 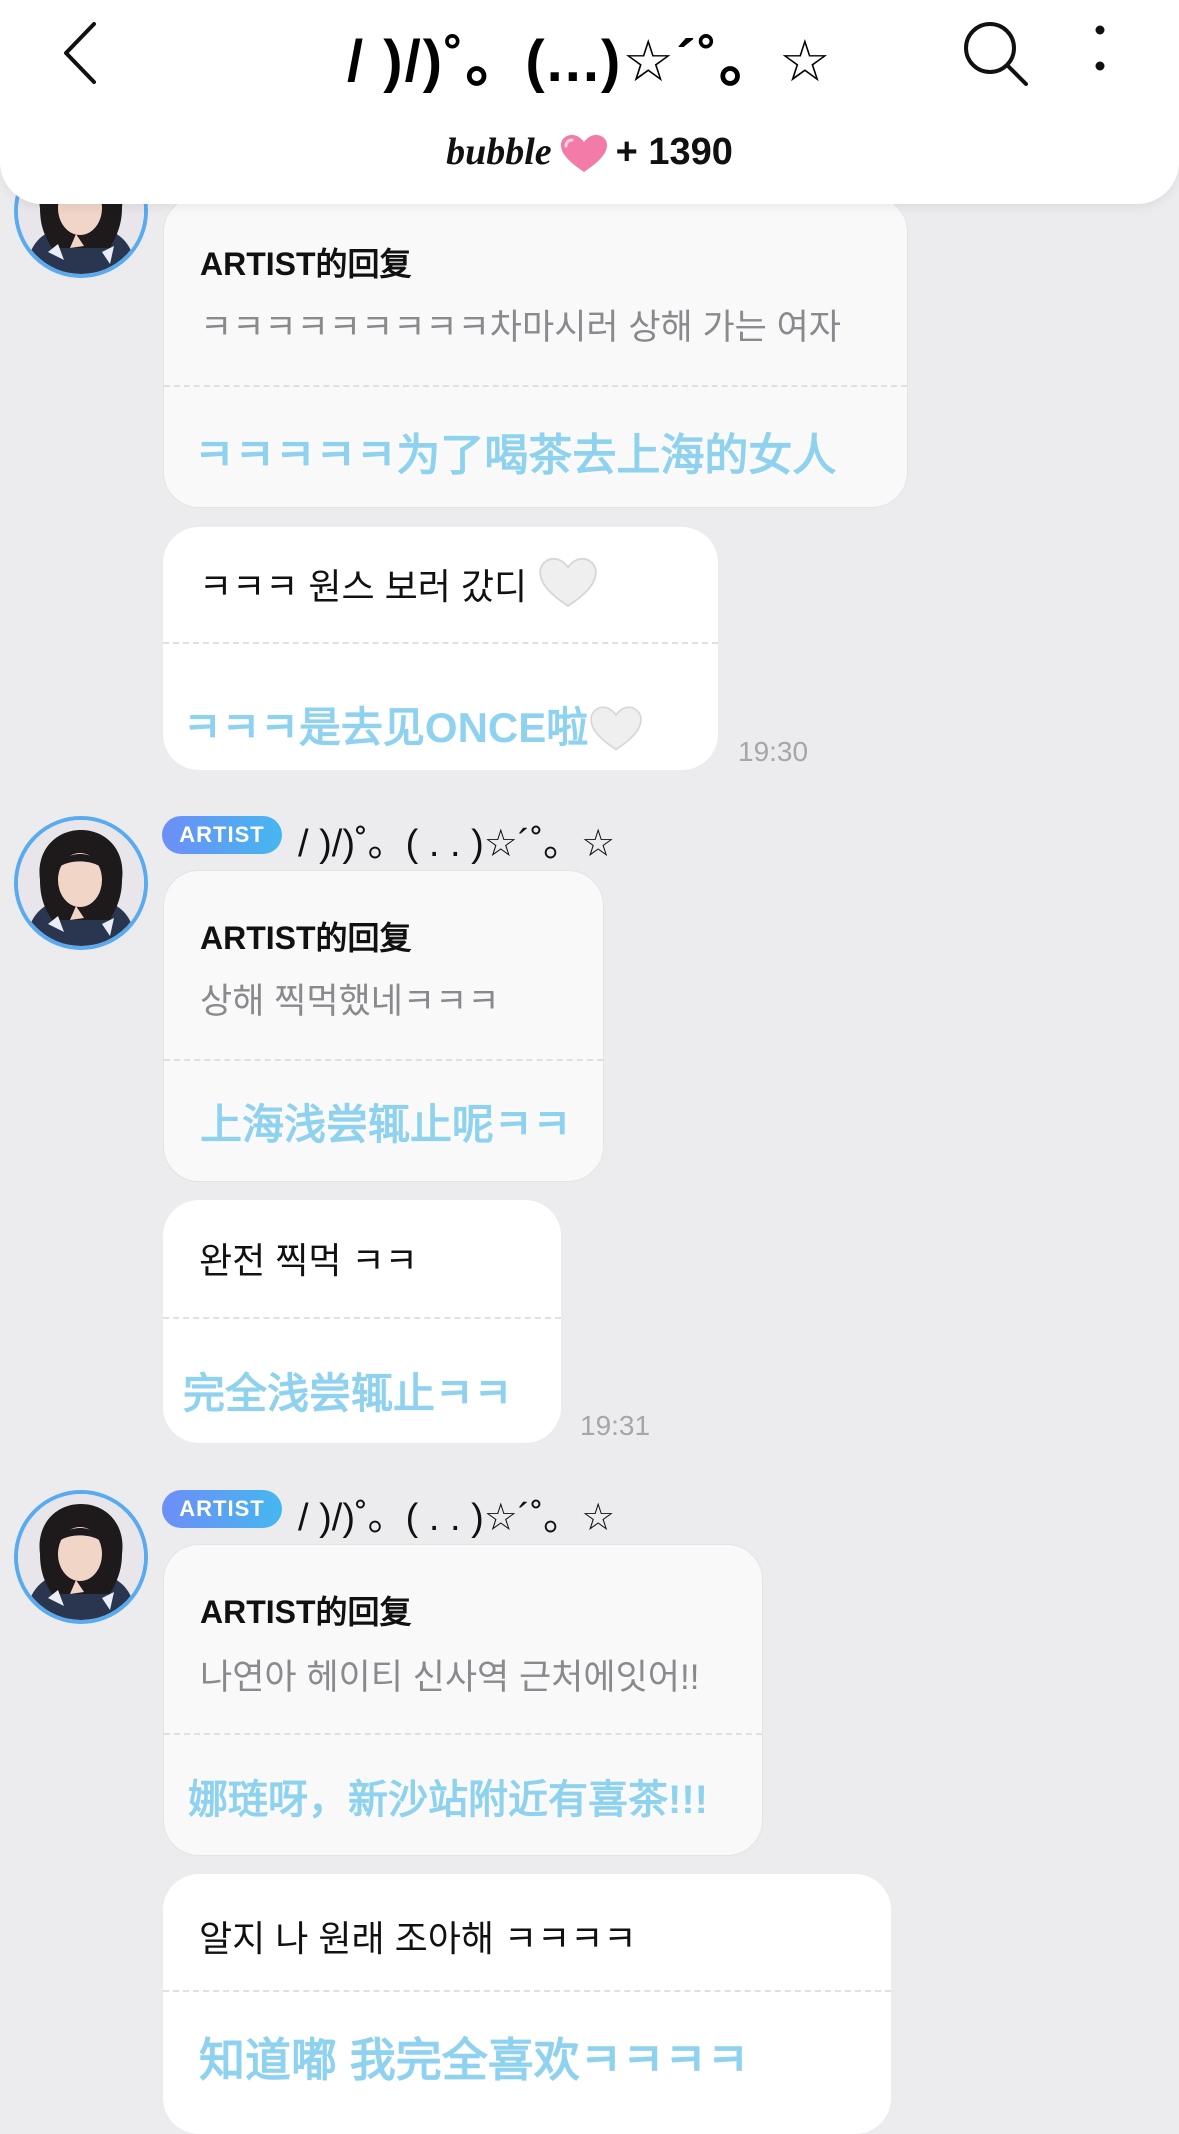 I want to click on message-text: ㅋㅋㅋ 원스 보러 갔디, so click(x=398, y=587).